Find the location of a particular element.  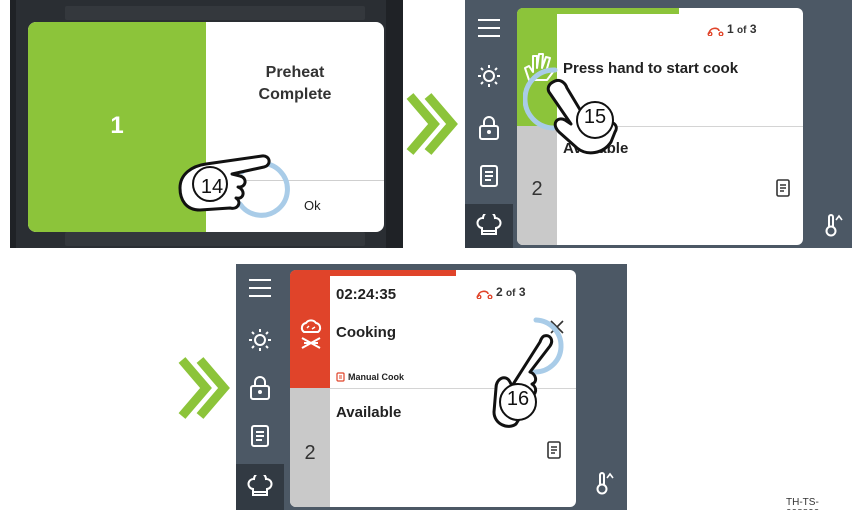

dialog-title: Preheat Complete is located at coordinates (295, 83).